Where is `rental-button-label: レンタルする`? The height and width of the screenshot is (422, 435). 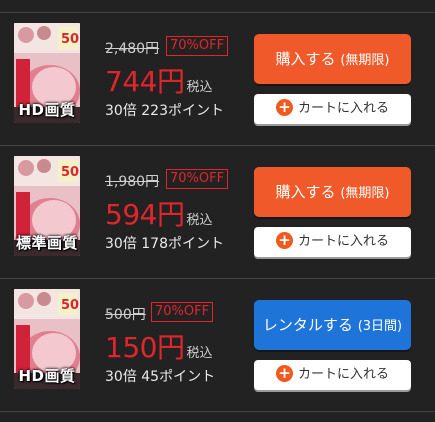 rental-button-label: レンタルする is located at coordinates (307, 325).